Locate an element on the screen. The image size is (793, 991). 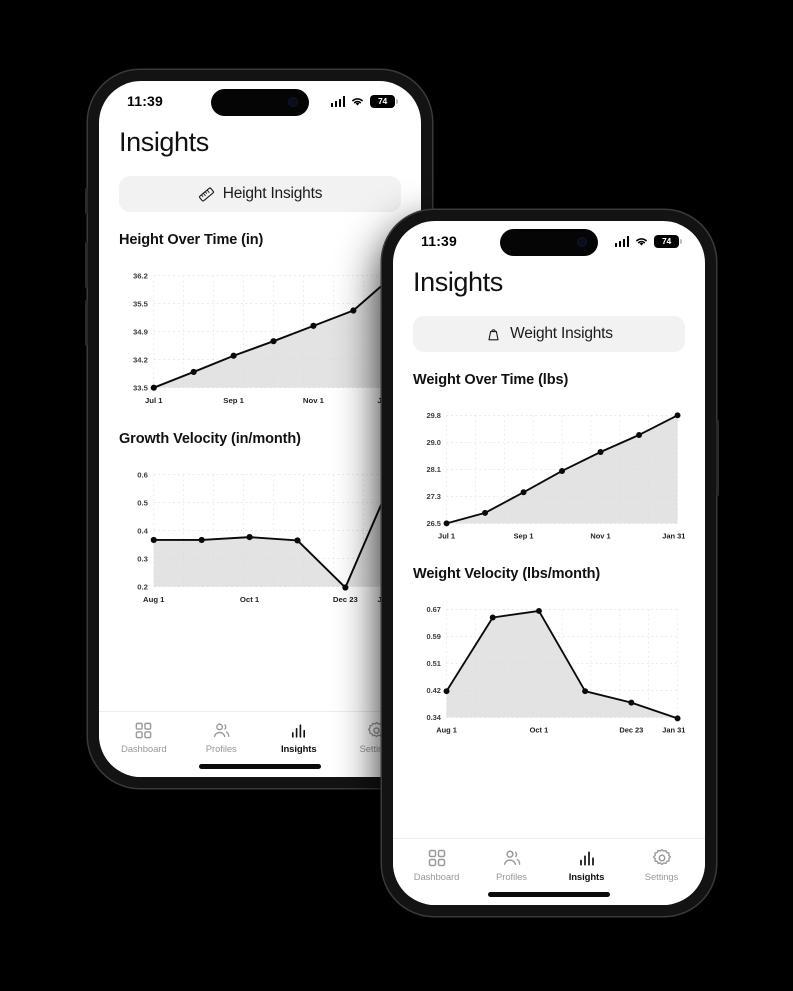
battery-icon: 74 is located at coordinates (668, 241).